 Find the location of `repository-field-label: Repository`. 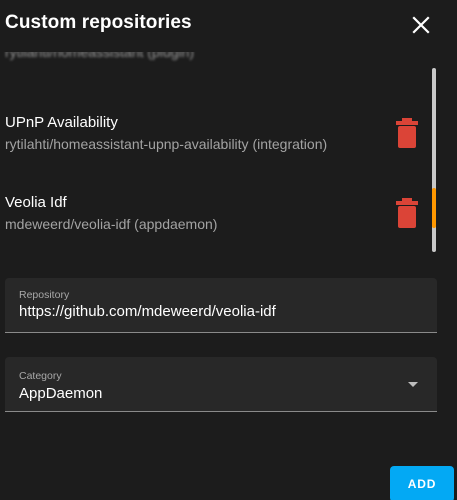

repository-field-label: Repository is located at coordinates (44, 295).